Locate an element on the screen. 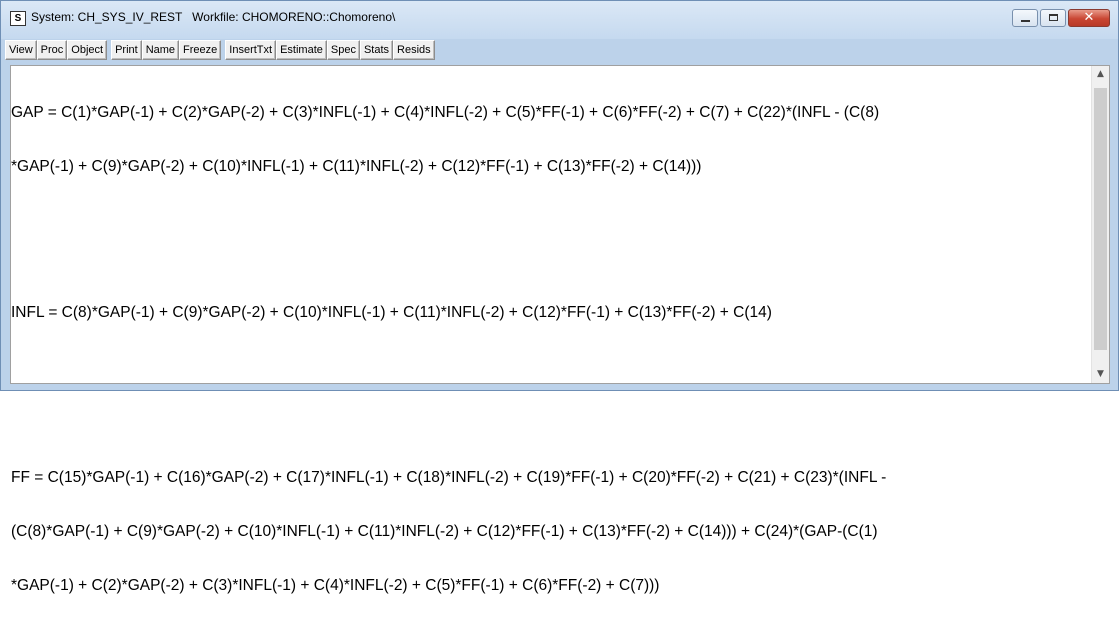 Image resolution: width=1119 pixels, height=631 pixels. close-icon: ✕ is located at coordinates (1089, 17).